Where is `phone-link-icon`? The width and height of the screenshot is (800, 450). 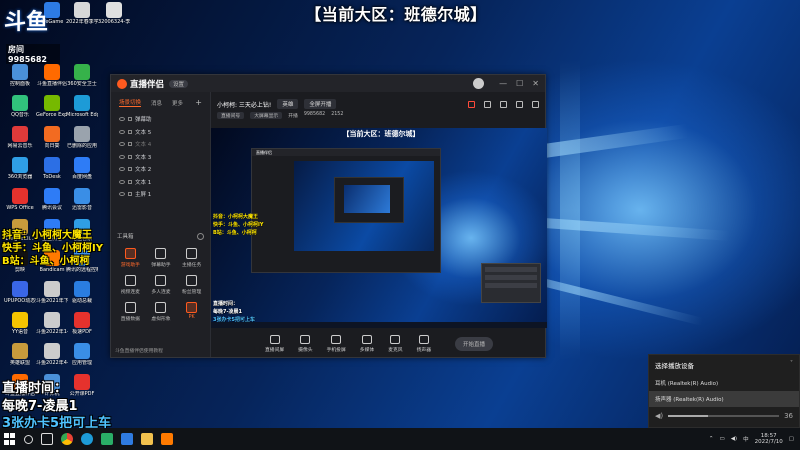
phone-link-icon is located at coordinates (127, 439).